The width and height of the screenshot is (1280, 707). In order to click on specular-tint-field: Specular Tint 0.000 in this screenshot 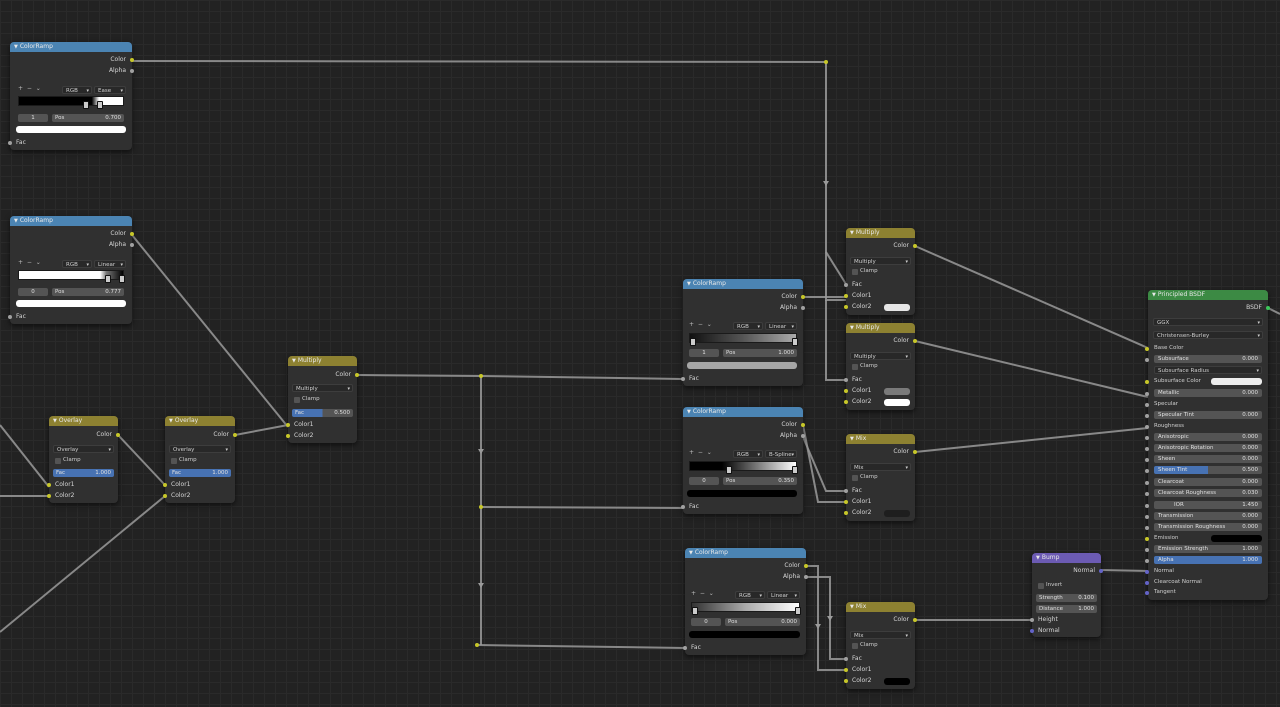, I will do `click(1203, 415)`.